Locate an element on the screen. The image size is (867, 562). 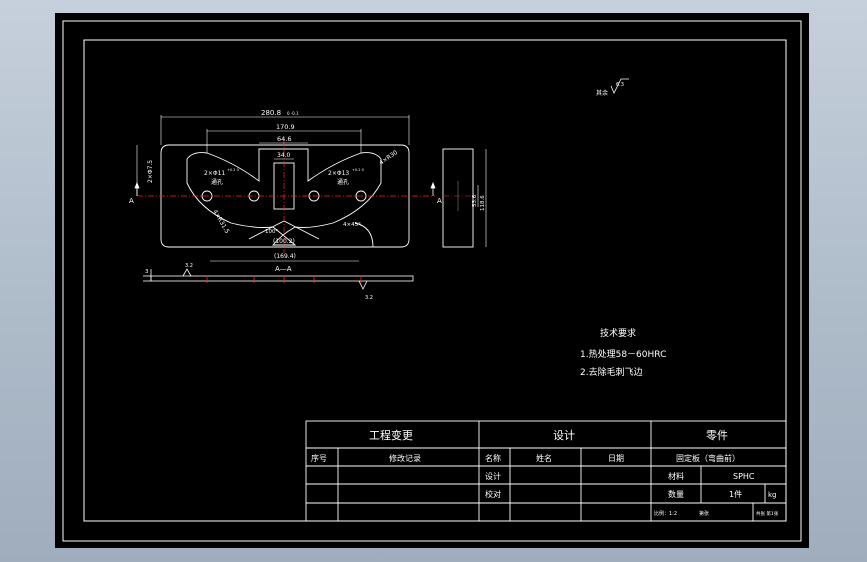
tb-scale: 比例：1:2 is located at coordinates (665, 513).